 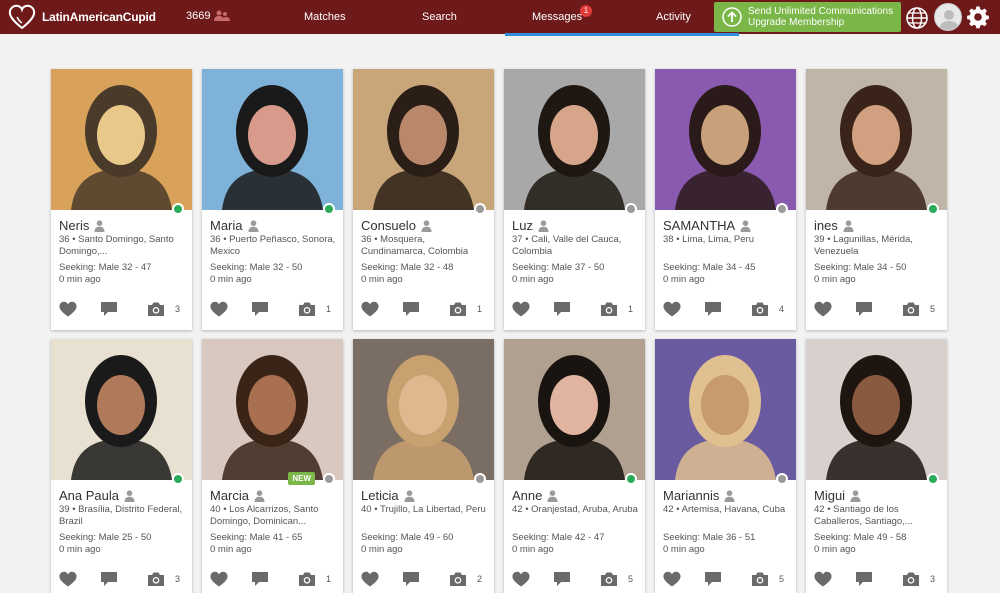 What do you see at coordinates (82, 225) in the screenshot?
I see `profile-name-row: Neris` at bounding box center [82, 225].